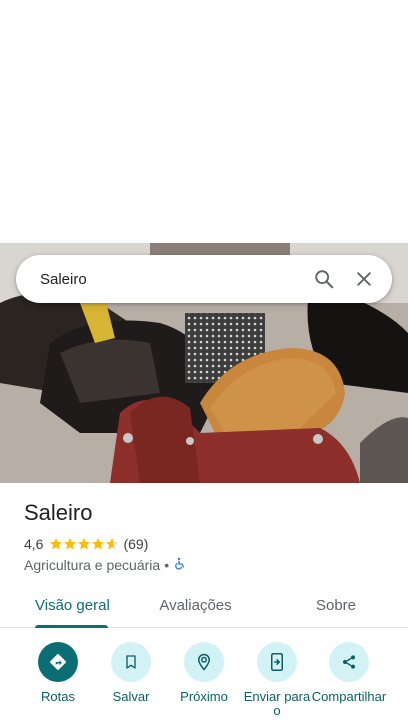 The height and width of the screenshot is (726, 408). I want to click on share-button: Compartilhar, so click(349, 673).